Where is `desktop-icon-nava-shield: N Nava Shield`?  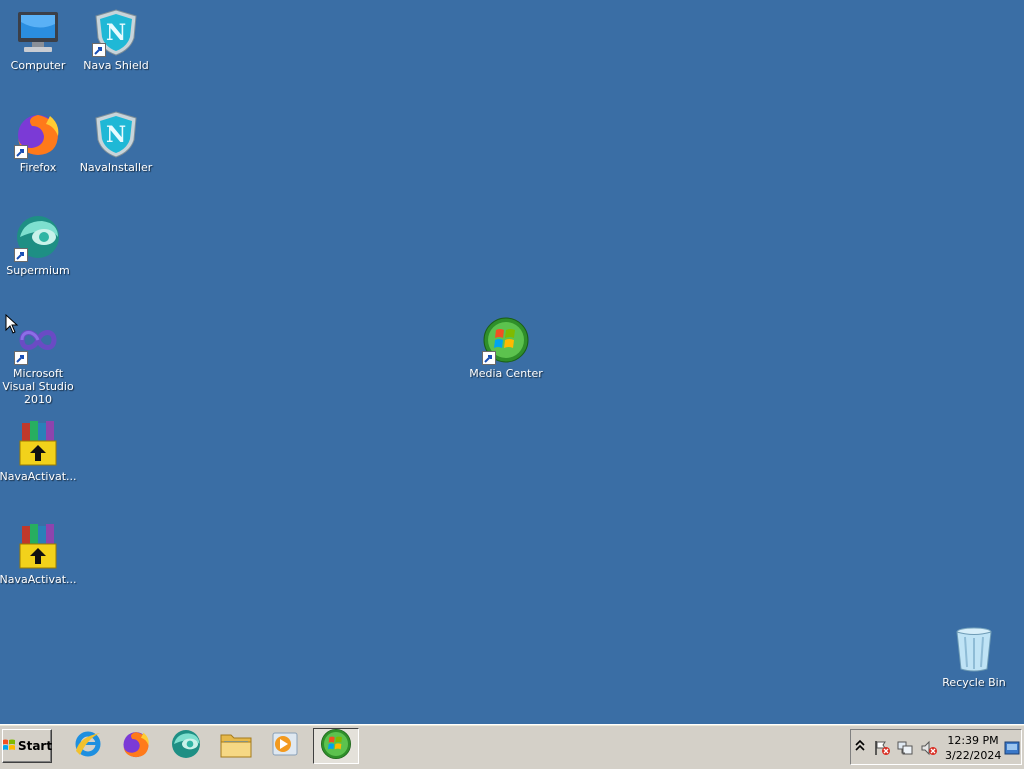
desktop-icon-nava-shield: N Nava Shield is located at coordinates (116, 40).